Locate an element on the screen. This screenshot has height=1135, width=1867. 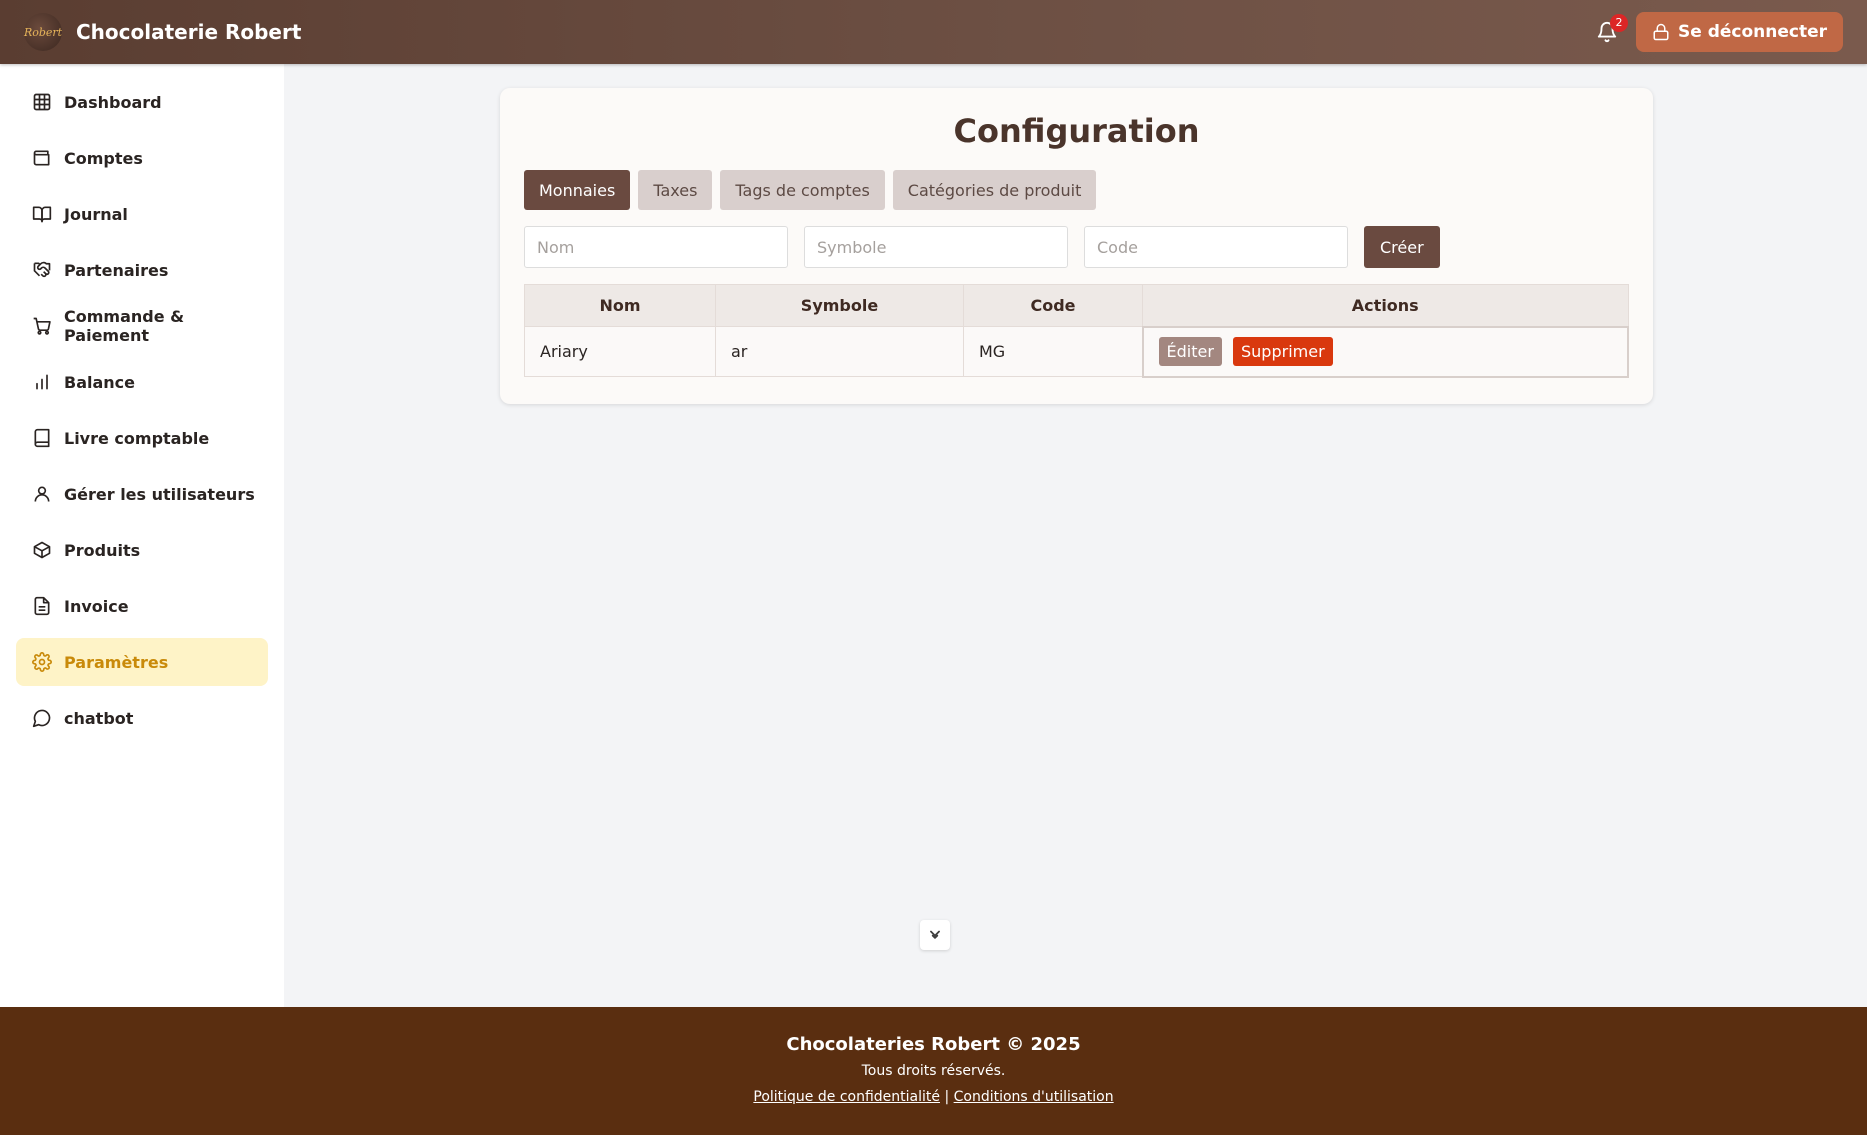
delete-button: Supprimer is located at coordinates (1283, 351).